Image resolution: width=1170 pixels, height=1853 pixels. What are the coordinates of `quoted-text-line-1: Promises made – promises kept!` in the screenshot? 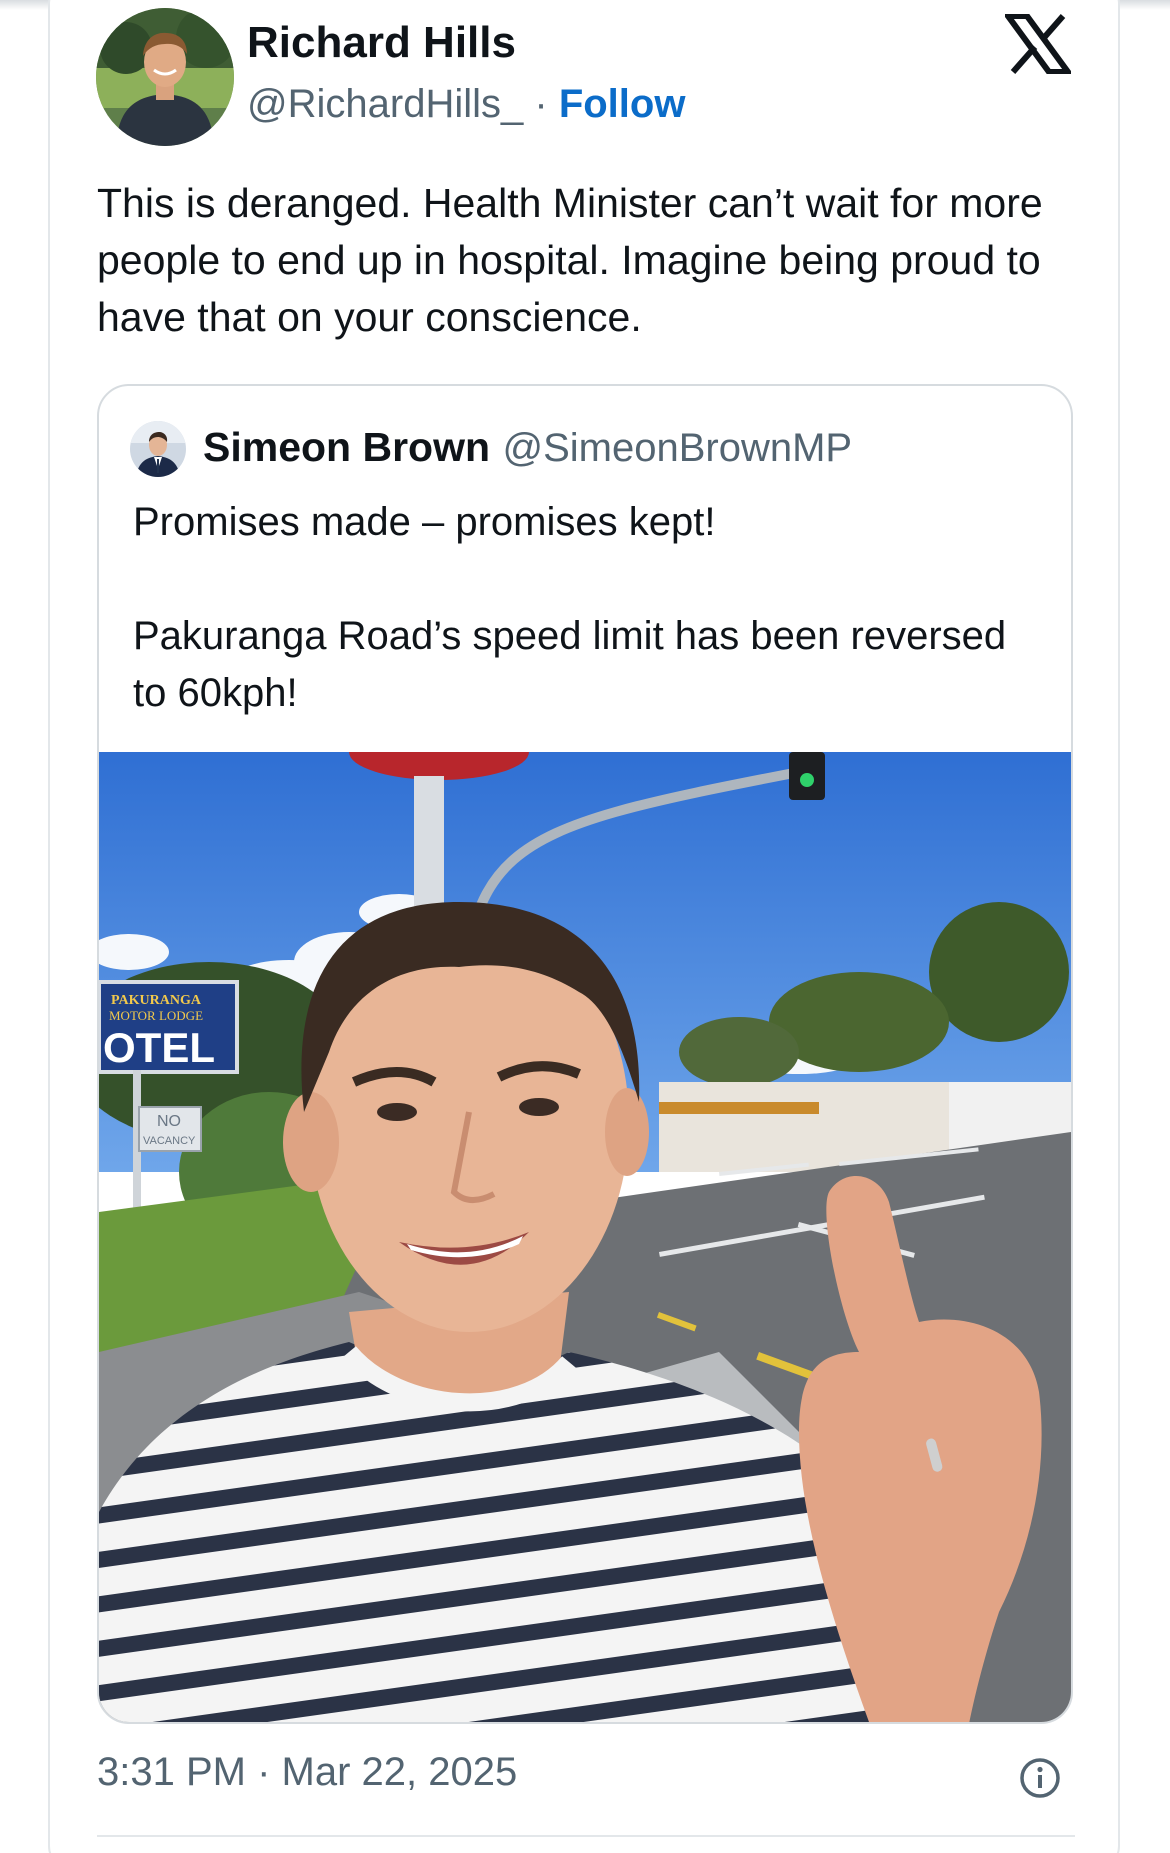 It's located at (424, 522).